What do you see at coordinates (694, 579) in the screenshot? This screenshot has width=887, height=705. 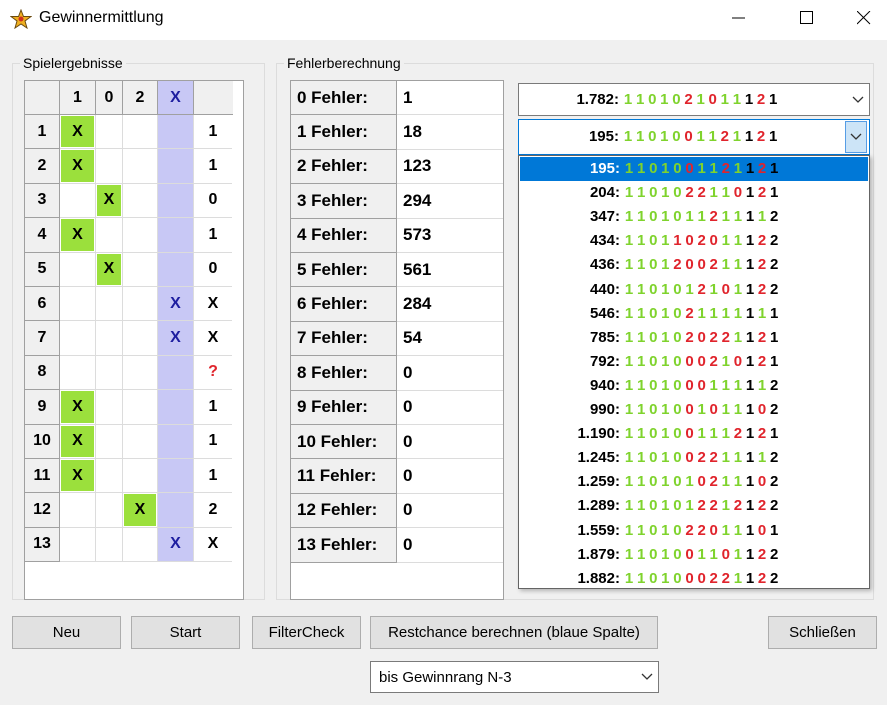 I see `dropdown-item: 1.882: 1 1 0 1 0 0 0 2 2 1 1 2 2` at bounding box center [694, 579].